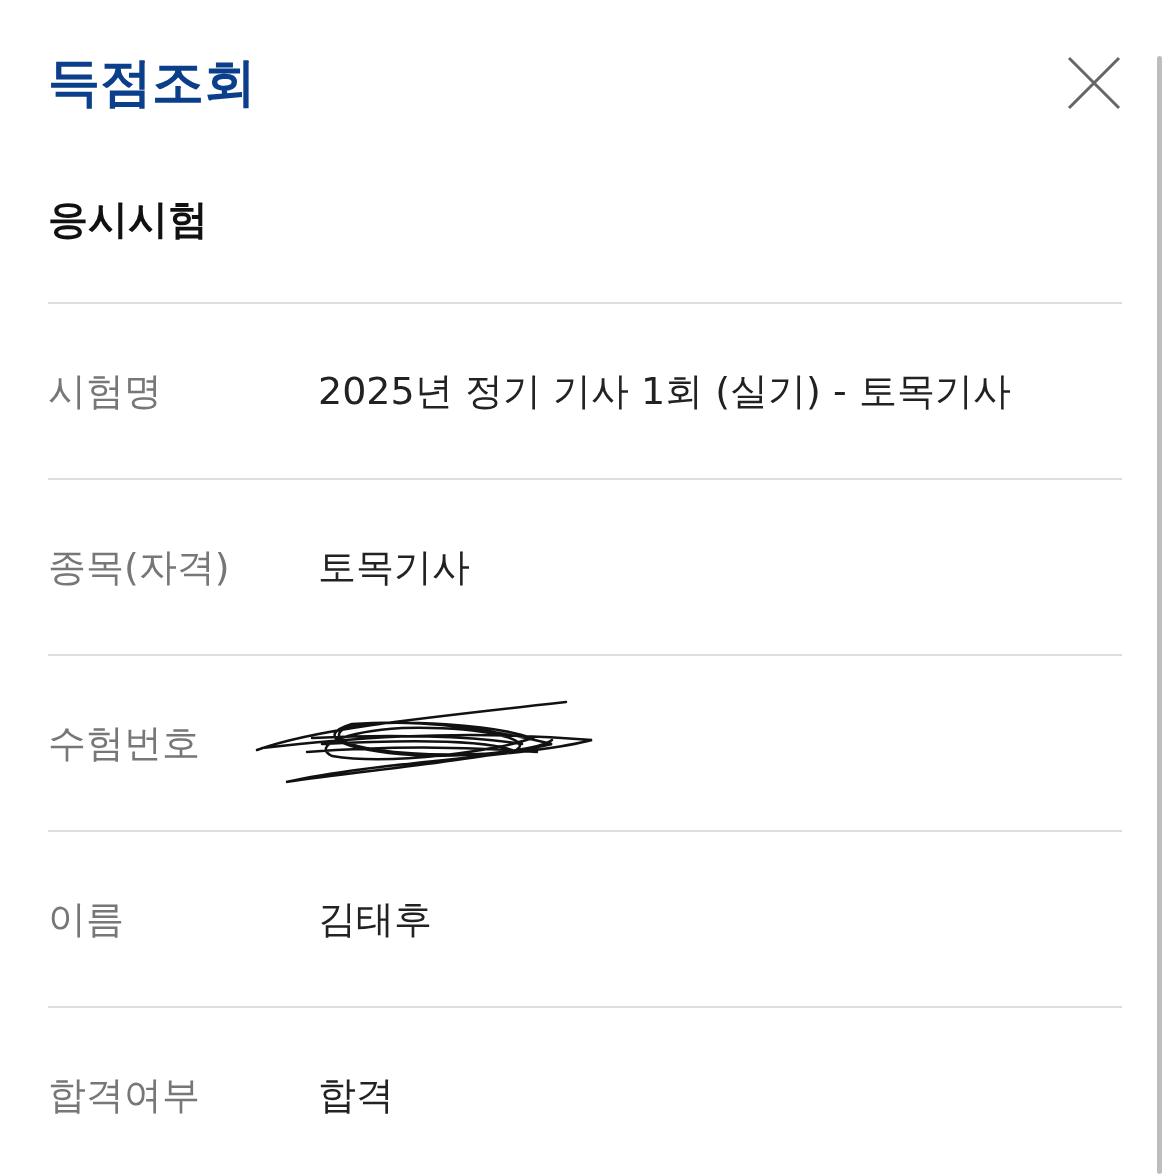  I want to click on field-value: 김태후, so click(375, 919).